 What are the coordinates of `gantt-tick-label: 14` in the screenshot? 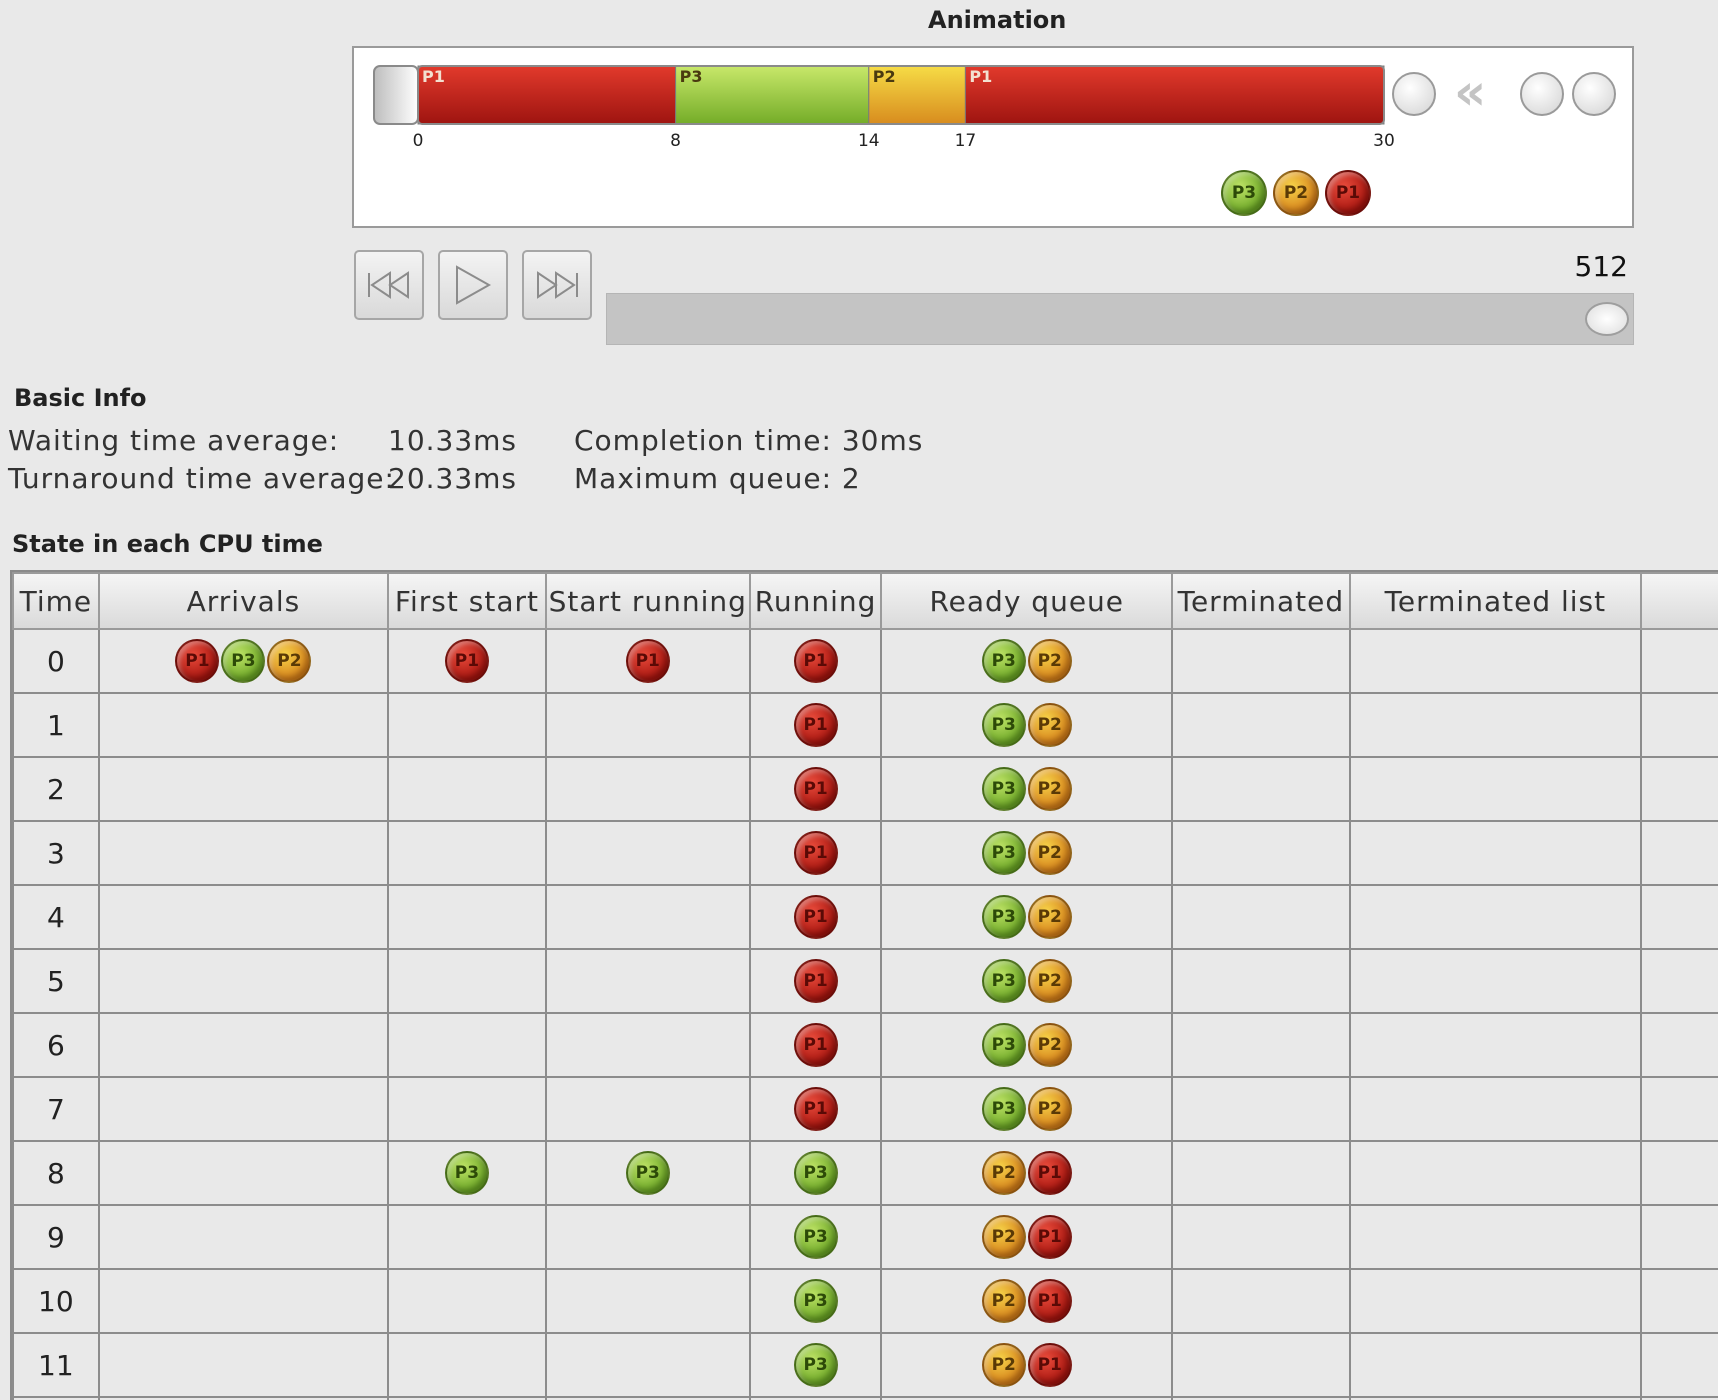 It's located at (869, 141).